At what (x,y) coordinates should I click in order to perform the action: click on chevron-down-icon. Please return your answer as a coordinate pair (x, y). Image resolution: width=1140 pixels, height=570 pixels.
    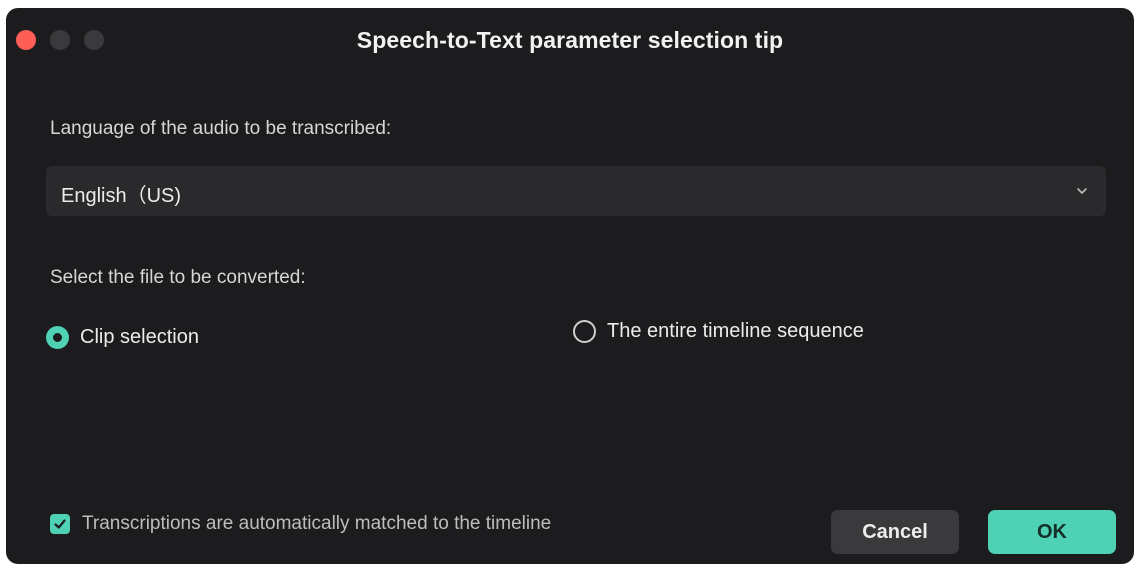
    Looking at the image, I should click on (1082, 191).